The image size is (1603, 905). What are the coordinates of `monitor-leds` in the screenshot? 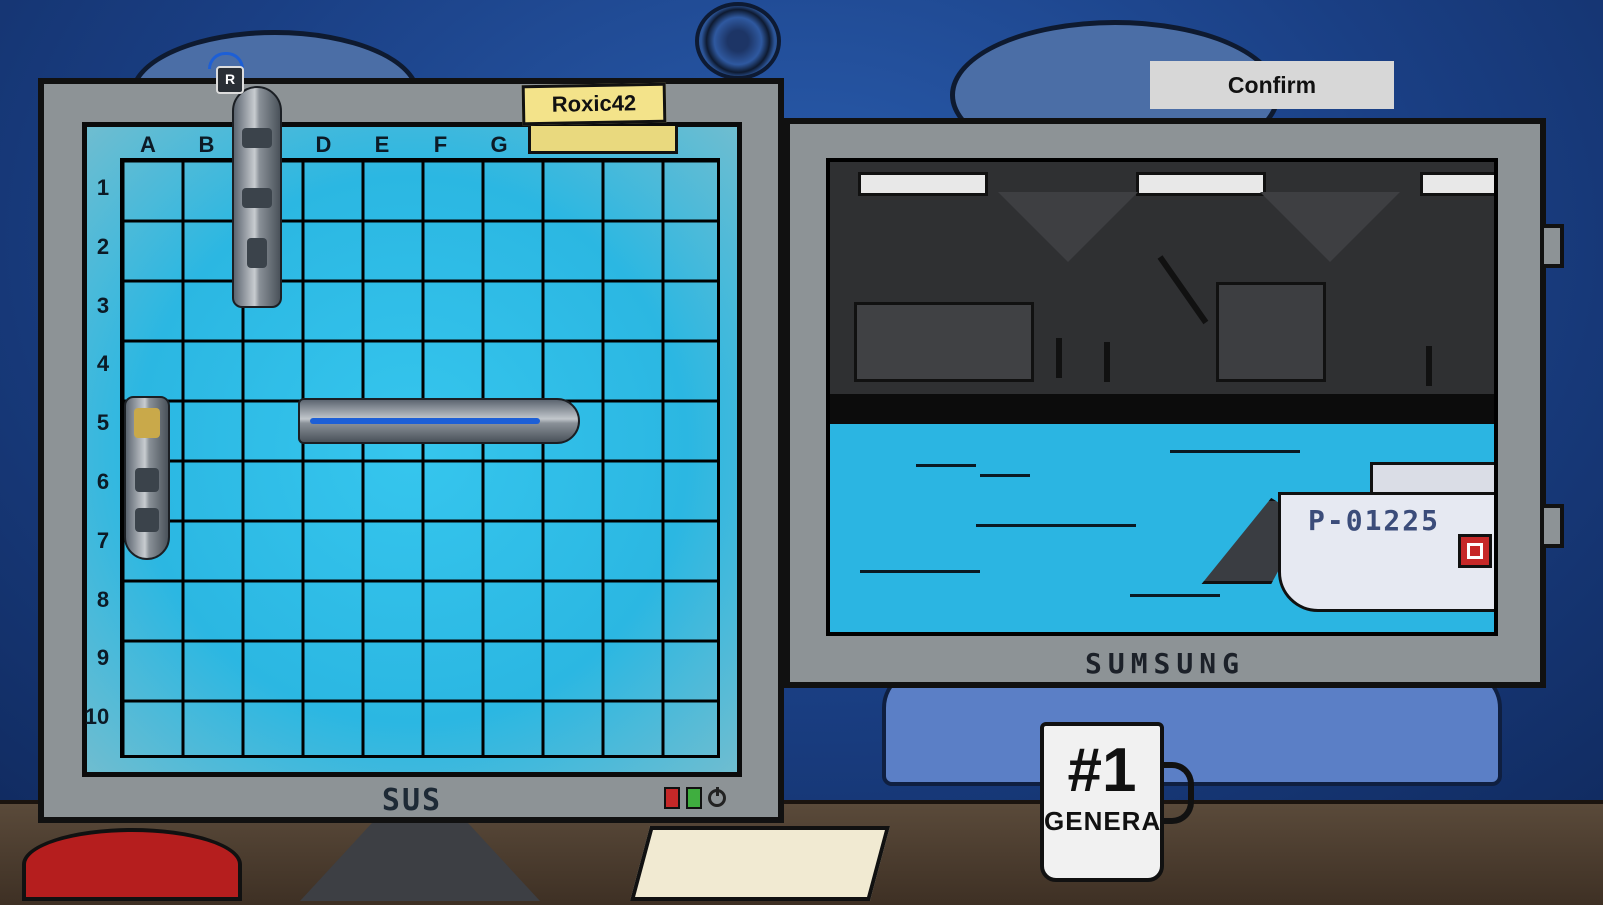 It's located at (695, 798).